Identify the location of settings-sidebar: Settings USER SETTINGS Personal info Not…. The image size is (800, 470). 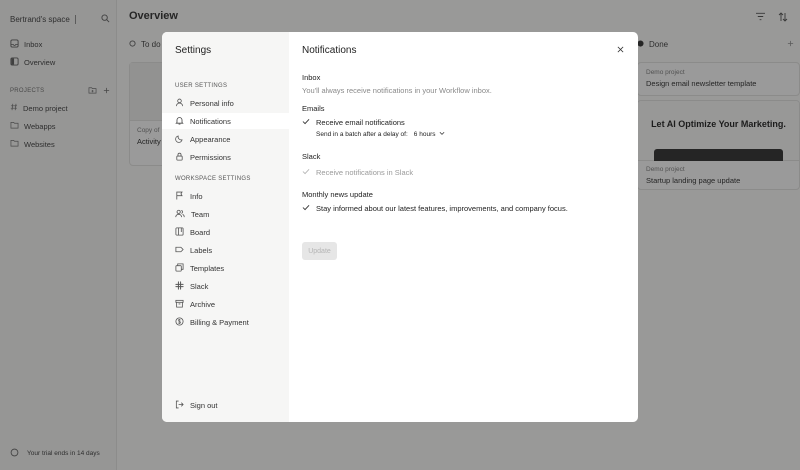
(225, 227).